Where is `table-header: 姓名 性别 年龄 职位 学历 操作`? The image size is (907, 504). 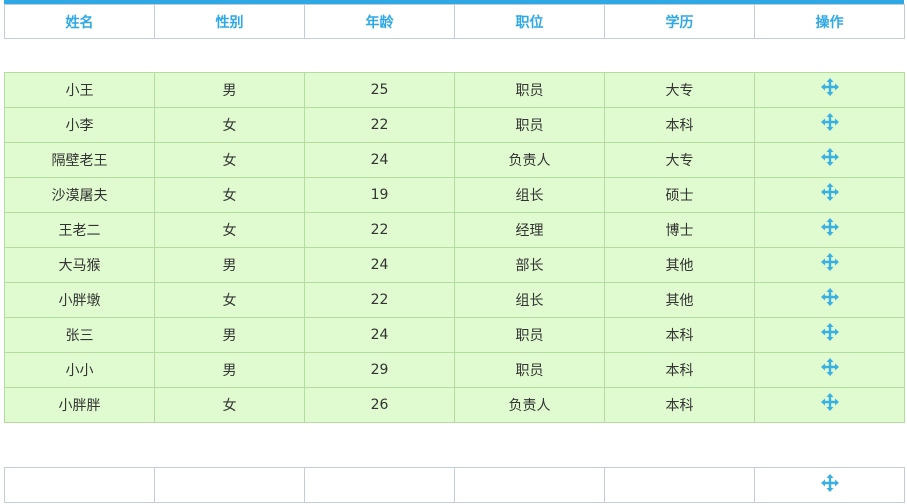
table-header: 姓名 性别 年龄 职位 学历 操作 is located at coordinates (454, 21).